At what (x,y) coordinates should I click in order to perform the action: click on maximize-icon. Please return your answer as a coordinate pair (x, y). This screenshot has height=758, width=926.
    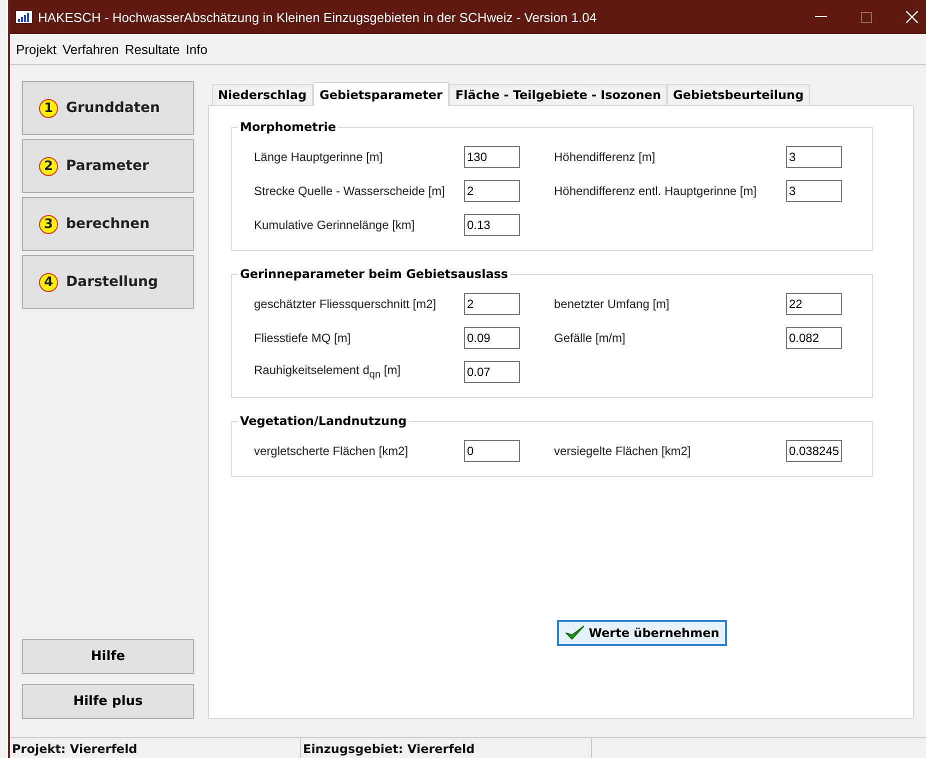
    Looking at the image, I should click on (866, 17).